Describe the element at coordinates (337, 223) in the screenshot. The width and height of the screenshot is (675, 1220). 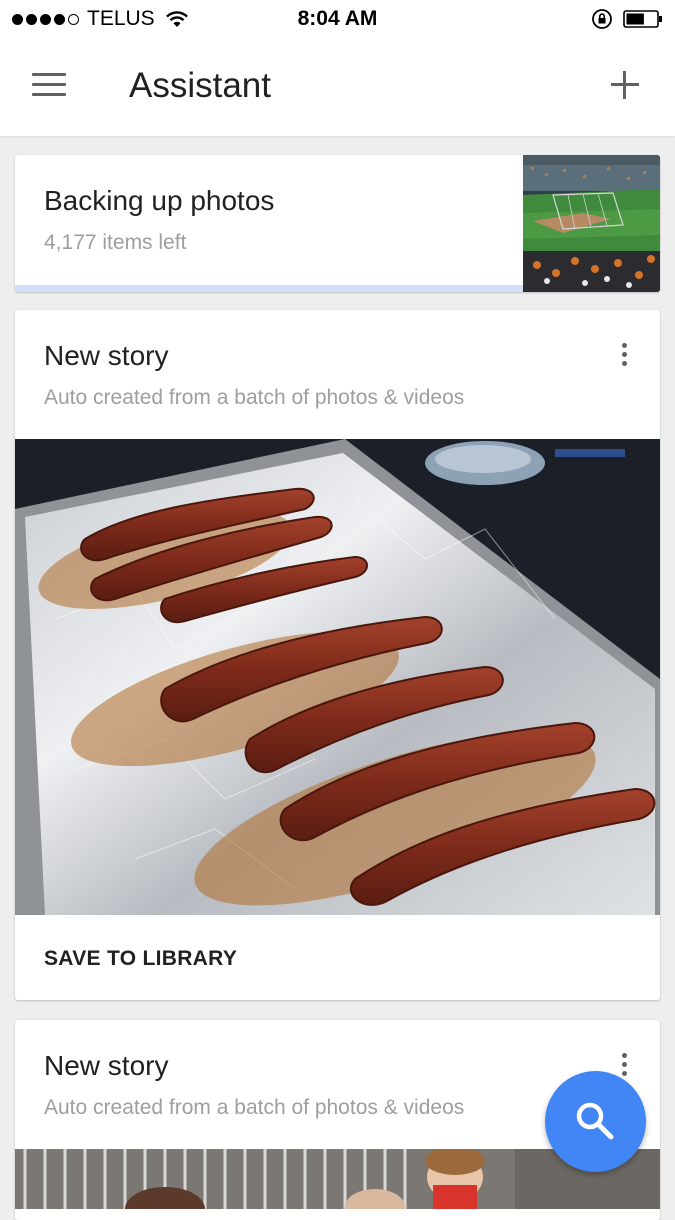
I see `backup-status-card: Backing up photos 4,177 items left` at that location.